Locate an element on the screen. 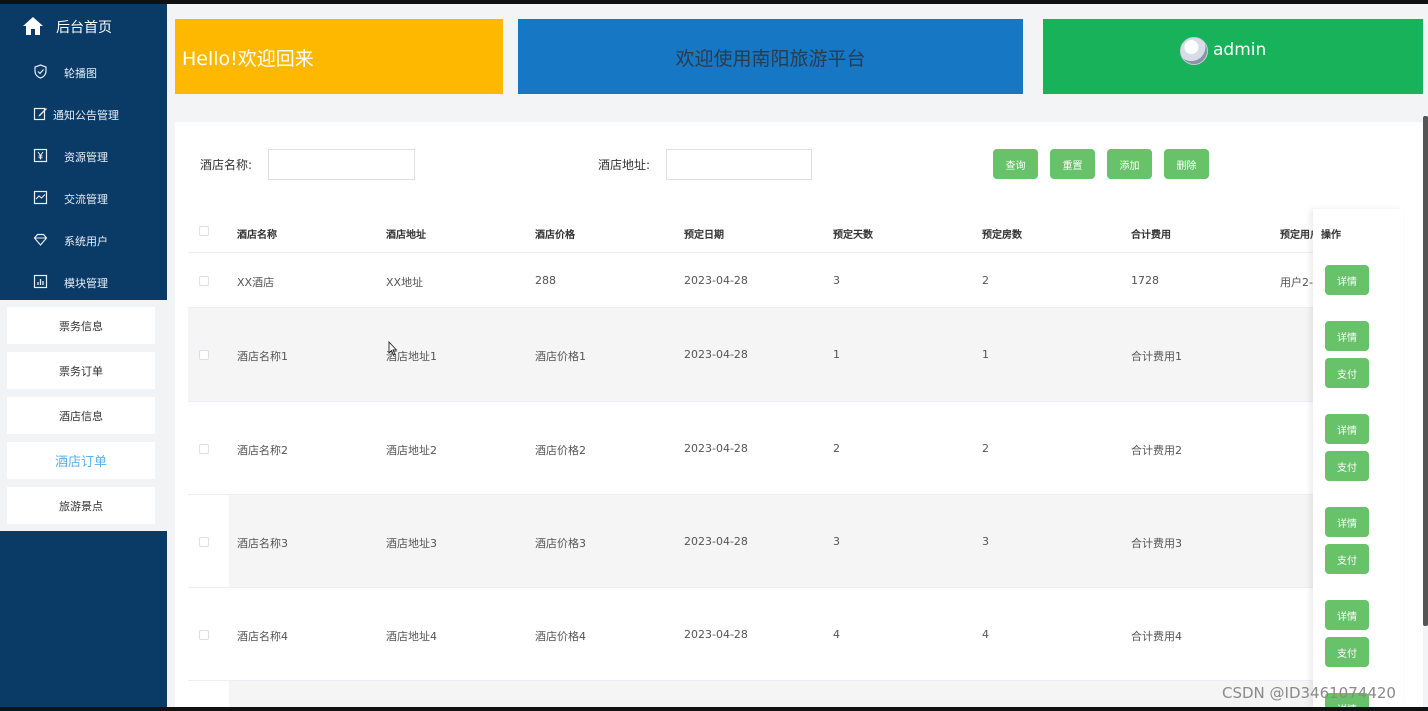 This screenshot has height=711, width=1428. home-icon is located at coordinates (33, 26).